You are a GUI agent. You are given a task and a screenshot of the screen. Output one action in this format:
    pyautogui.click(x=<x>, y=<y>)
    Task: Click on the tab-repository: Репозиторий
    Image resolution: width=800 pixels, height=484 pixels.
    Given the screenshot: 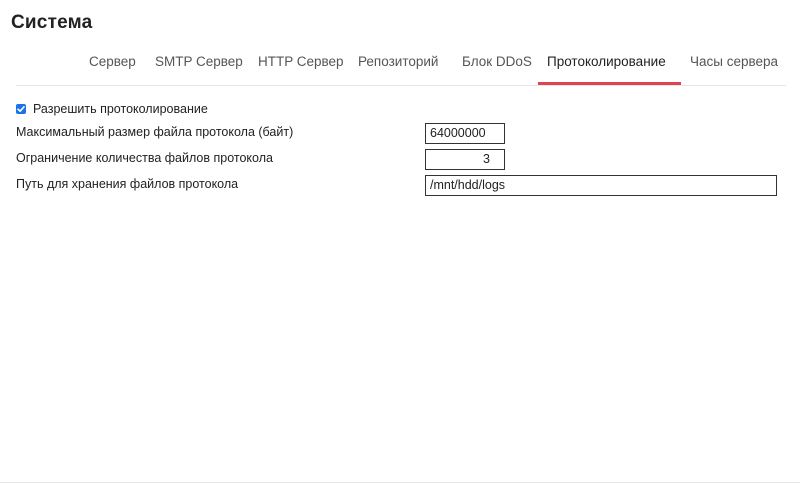 What is the action you would take?
    pyautogui.click(x=398, y=69)
    